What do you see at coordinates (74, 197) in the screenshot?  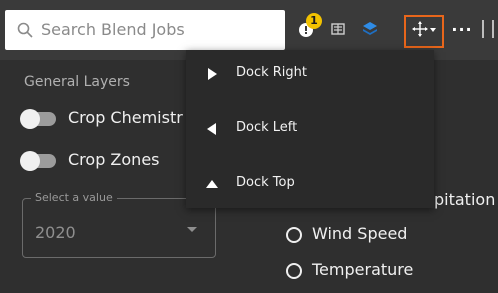 I see `select-legend: Select a value` at bounding box center [74, 197].